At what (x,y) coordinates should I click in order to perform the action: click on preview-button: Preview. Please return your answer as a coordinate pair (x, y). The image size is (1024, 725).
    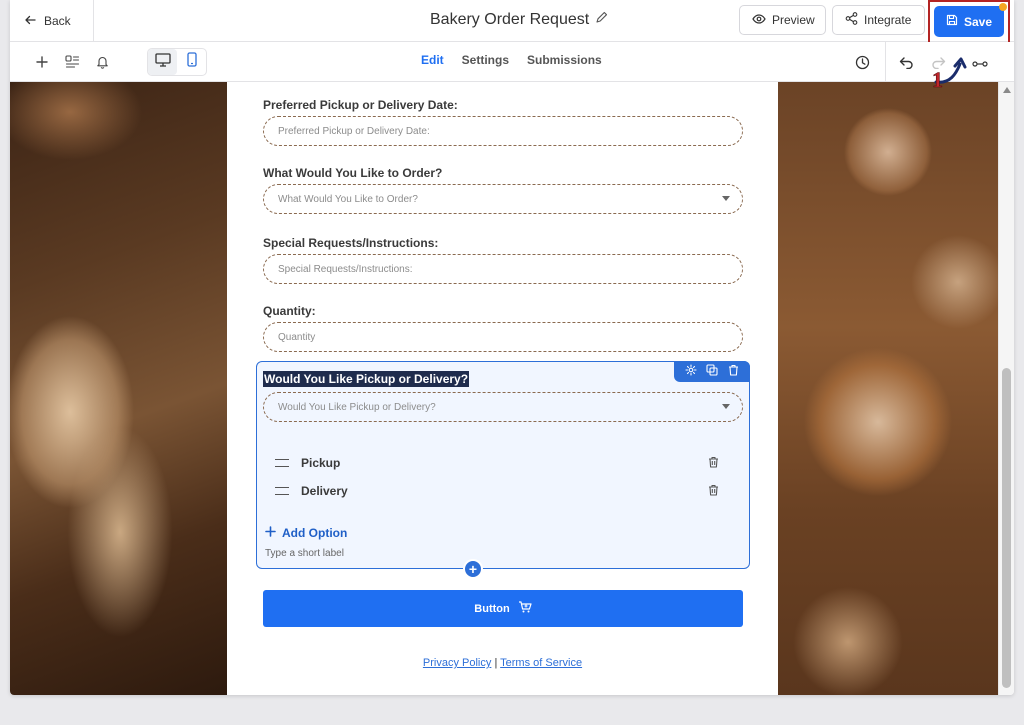
    Looking at the image, I should click on (782, 20).